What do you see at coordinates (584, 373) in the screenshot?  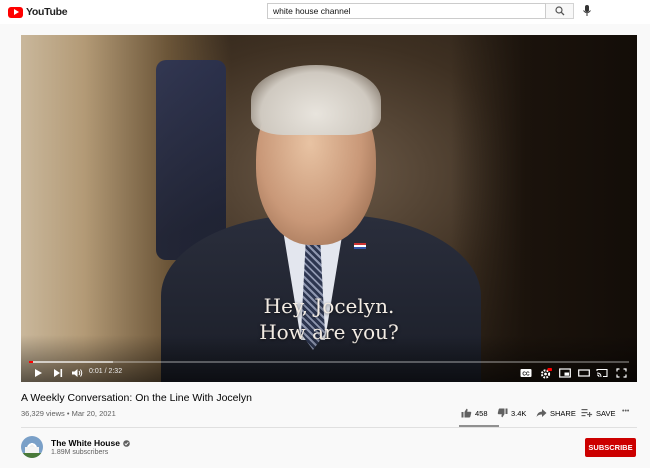 I see `theater-mode-icon` at bounding box center [584, 373].